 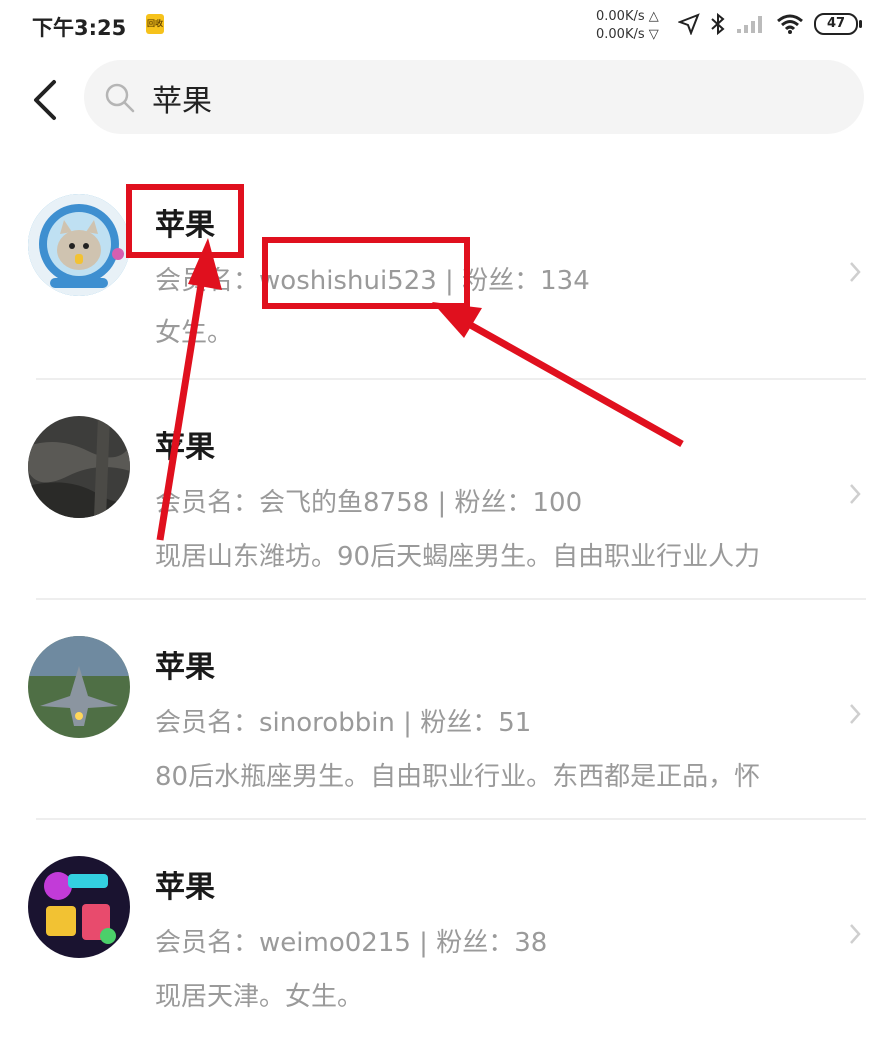 I want to click on cat-astronaut-avatar-icon, so click(x=79, y=245).